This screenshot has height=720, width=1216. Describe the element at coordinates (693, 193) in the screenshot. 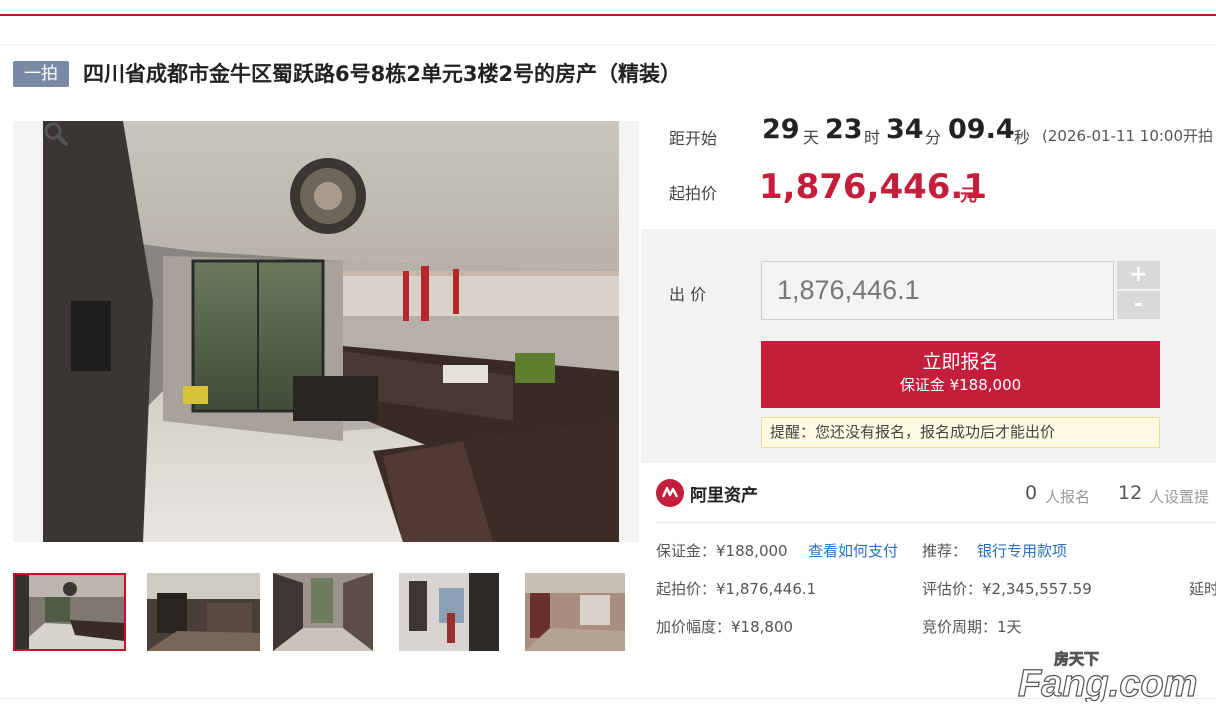

I see `start-price-label: 起拍价` at that location.